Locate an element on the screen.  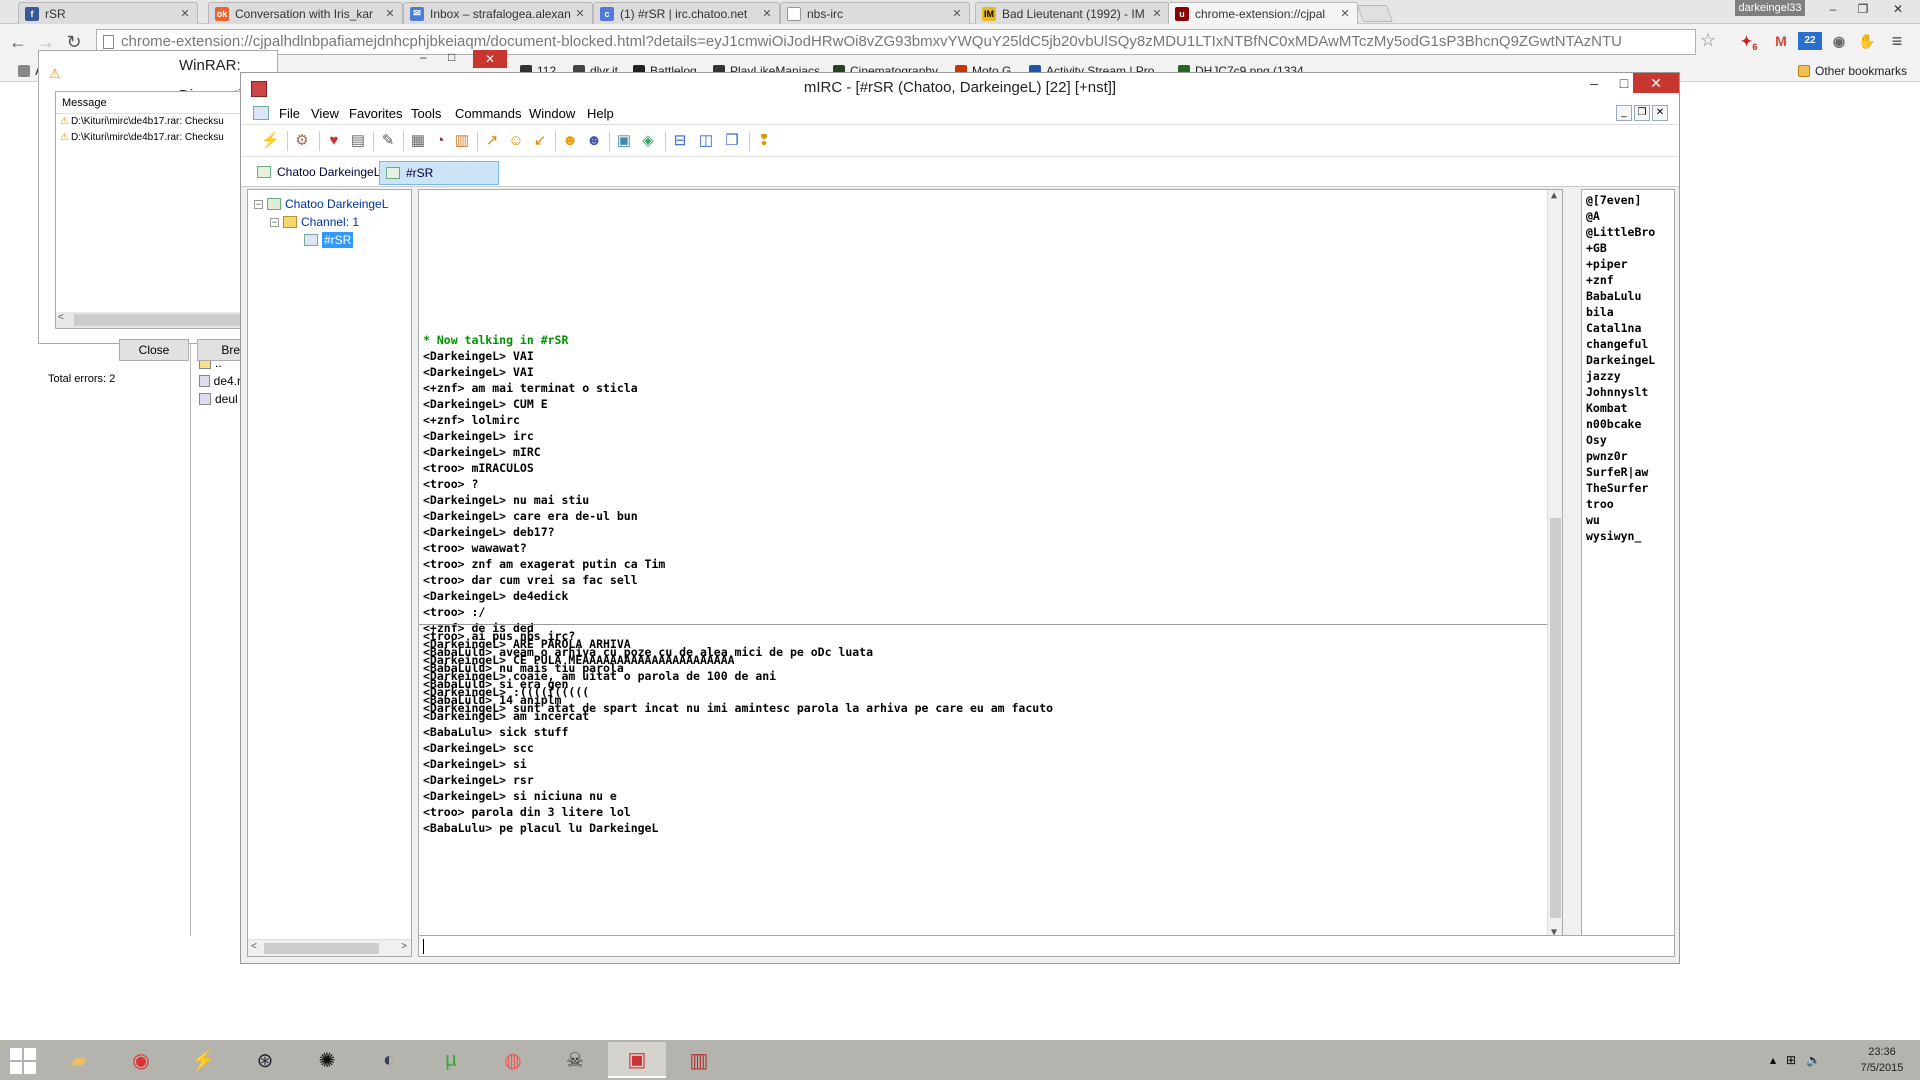
nick-item: BabaLulu is located at coordinates (1613, 296).